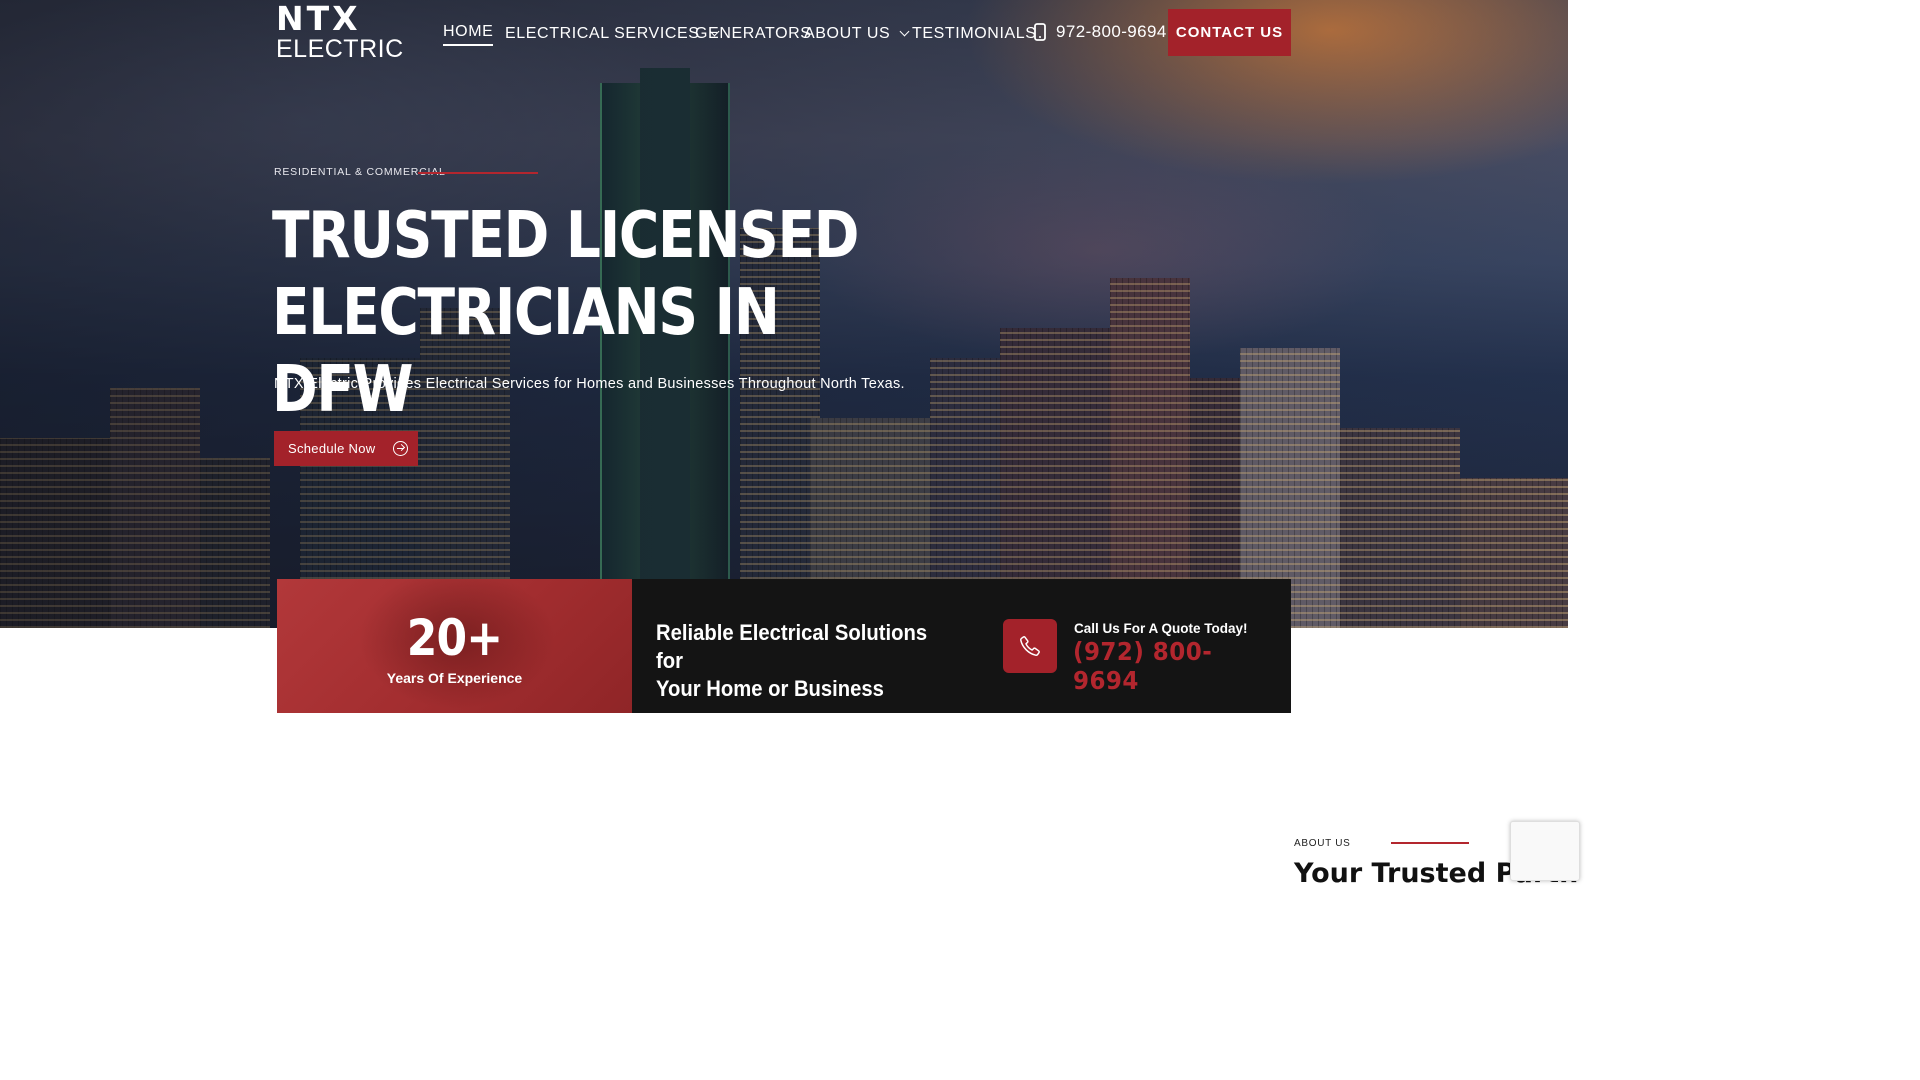 The width and height of the screenshot is (1920, 1080). What do you see at coordinates (1040, 32) in the screenshot?
I see `mobile-phone-icon` at bounding box center [1040, 32].